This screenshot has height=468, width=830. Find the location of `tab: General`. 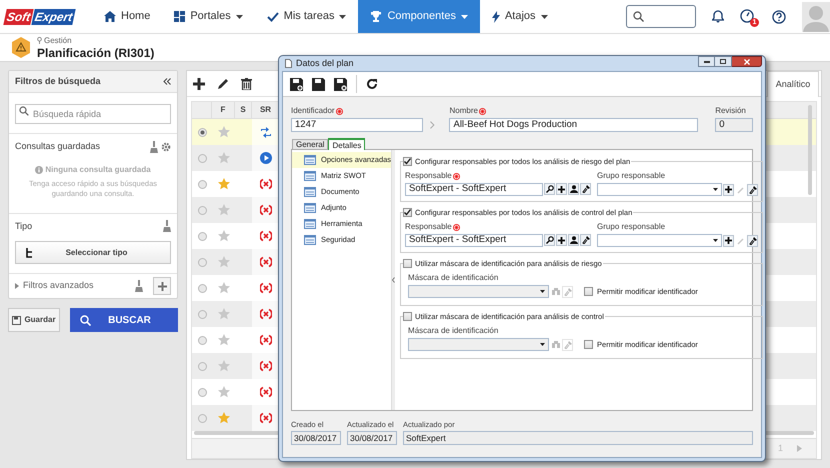

tab: General is located at coordinates (310, 144).